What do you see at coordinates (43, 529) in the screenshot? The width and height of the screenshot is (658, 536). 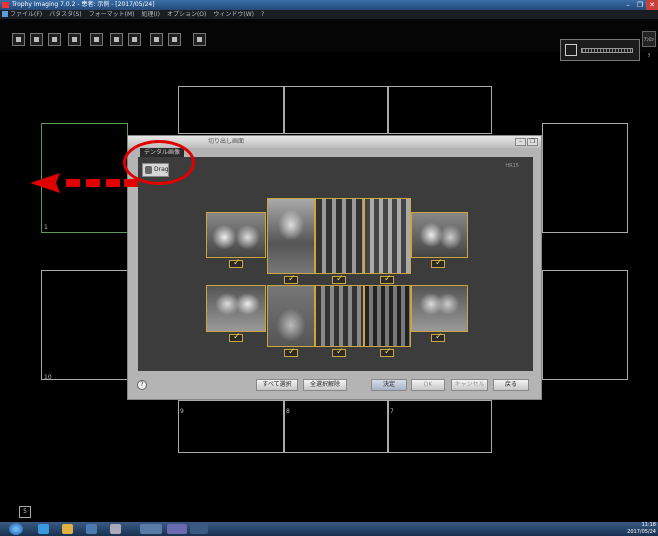 I see `ie-icon` at bounding box center [43, 529].